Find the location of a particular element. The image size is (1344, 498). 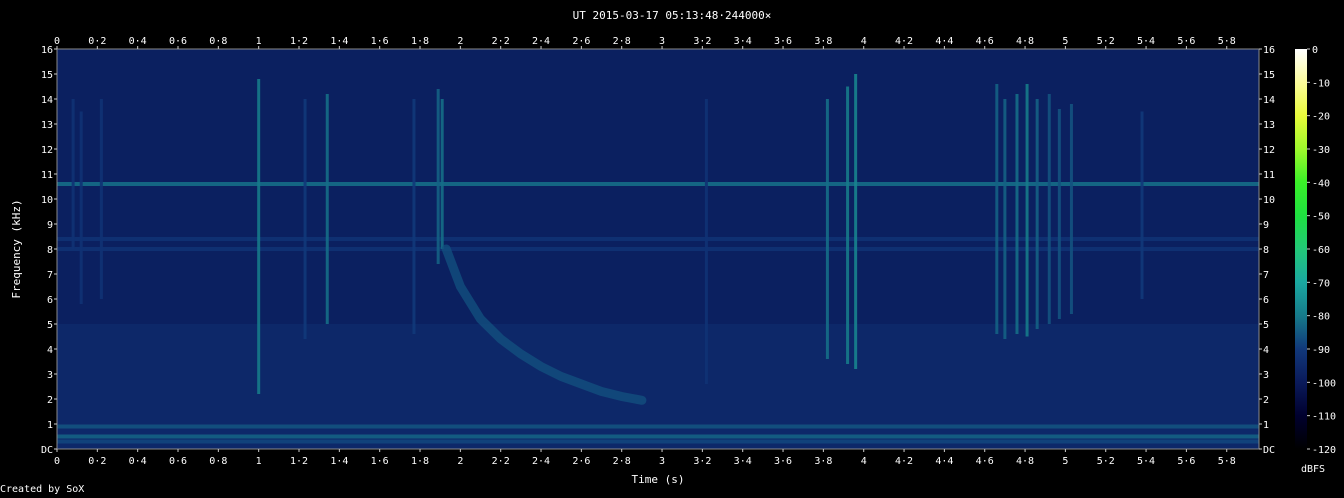

x-tick-label-top: 2·4 is located at coordinates (541, 41).